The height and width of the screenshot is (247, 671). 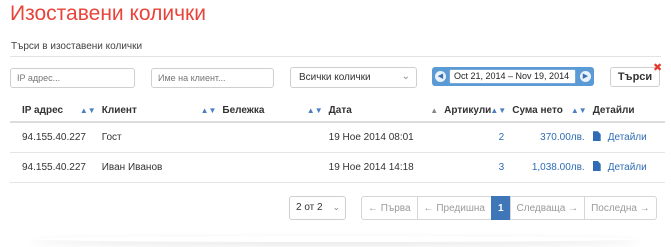 I want to click on page-subtitle: Търси в изоставени колички, so click(x=77, y=46).